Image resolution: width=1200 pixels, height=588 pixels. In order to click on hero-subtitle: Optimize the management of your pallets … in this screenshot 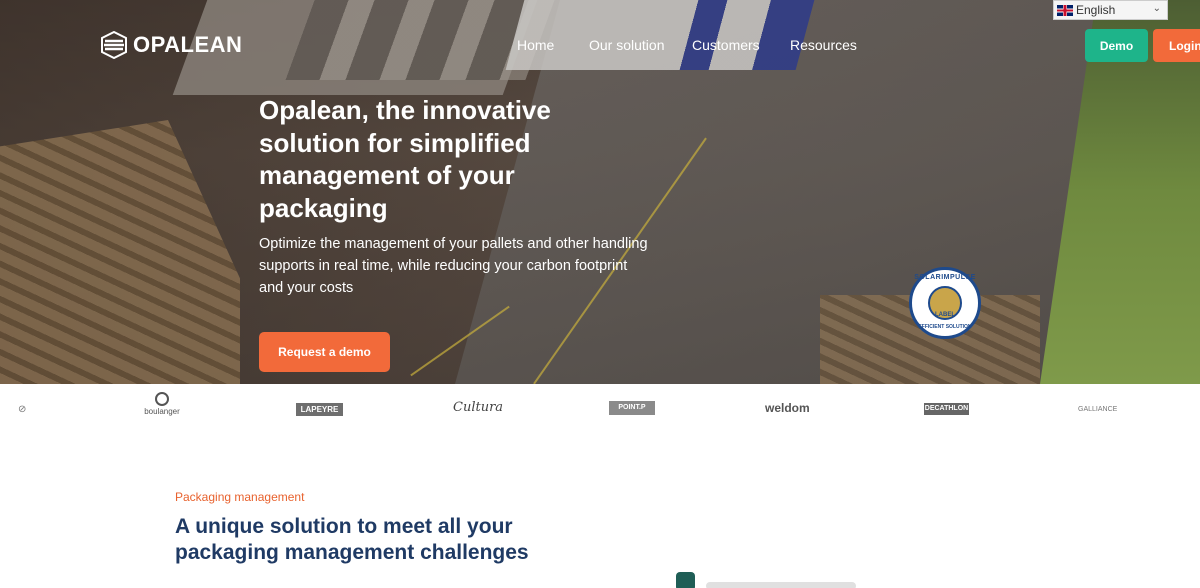, I will do `click(453, 266)`.